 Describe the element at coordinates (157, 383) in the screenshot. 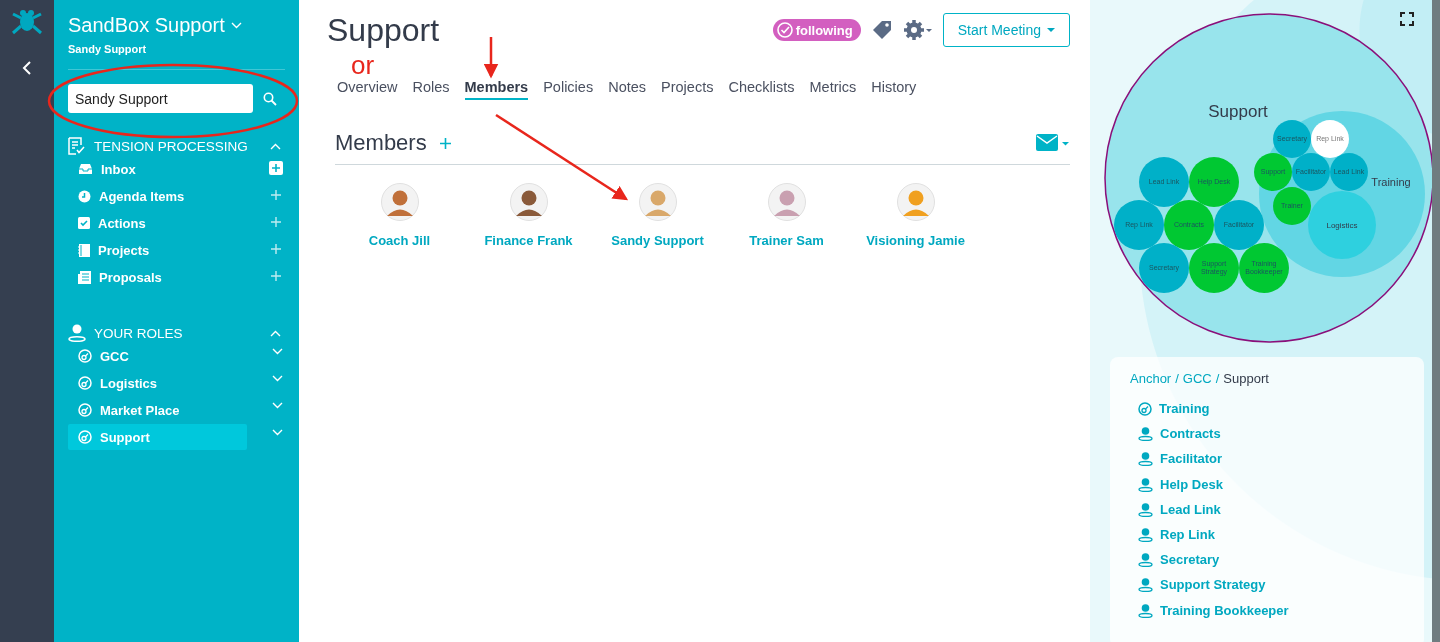

I see `sidebar-item: Logistics` at that location.